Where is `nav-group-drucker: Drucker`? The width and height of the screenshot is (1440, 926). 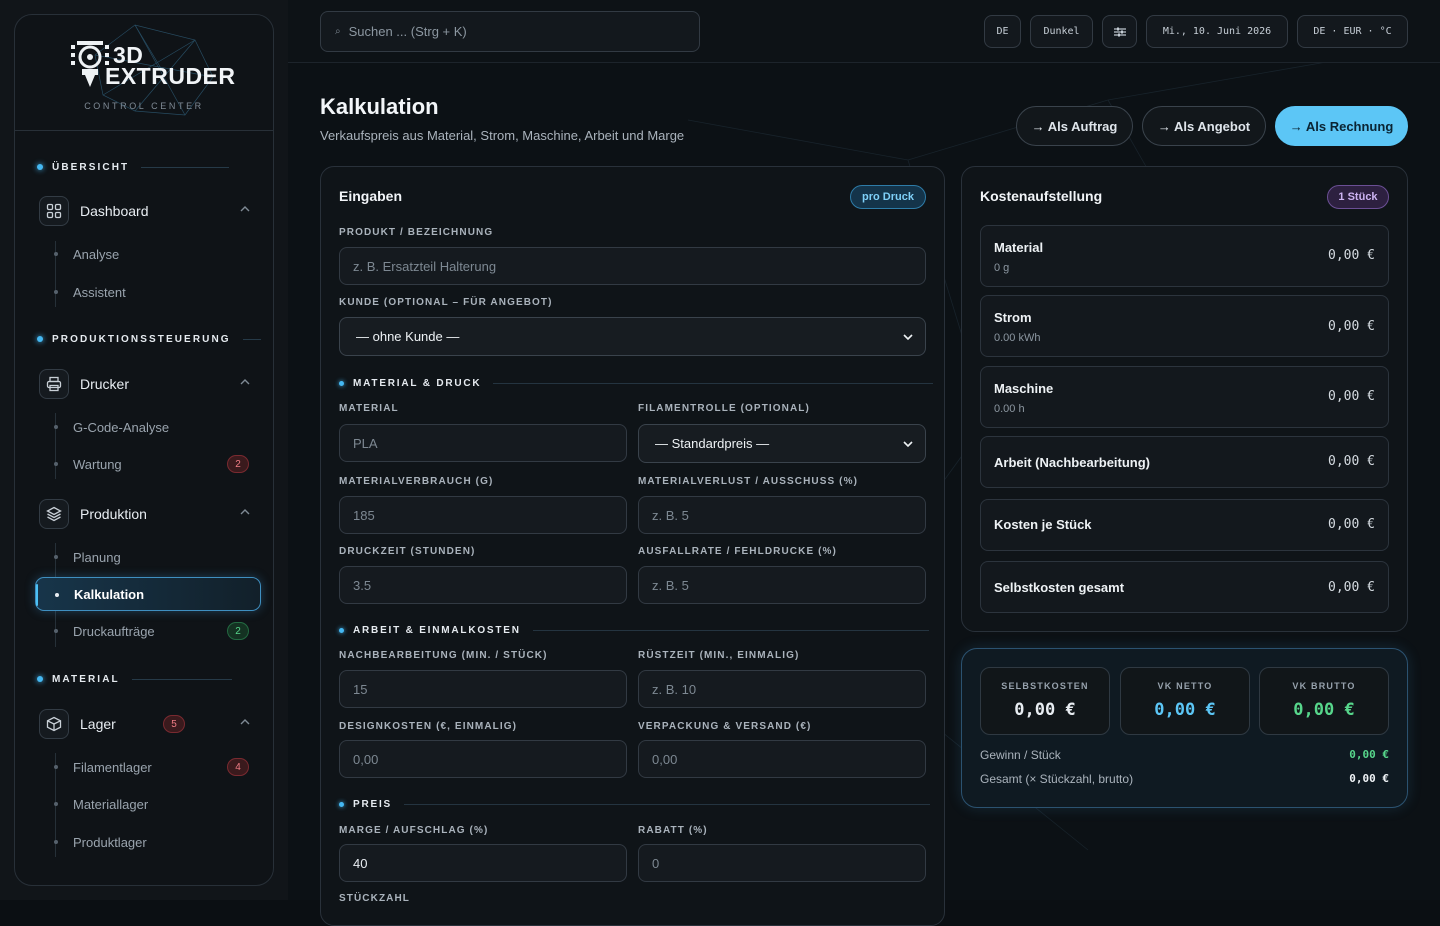 nav-group-drucker: Drucker is located at coordinates (145, 384).